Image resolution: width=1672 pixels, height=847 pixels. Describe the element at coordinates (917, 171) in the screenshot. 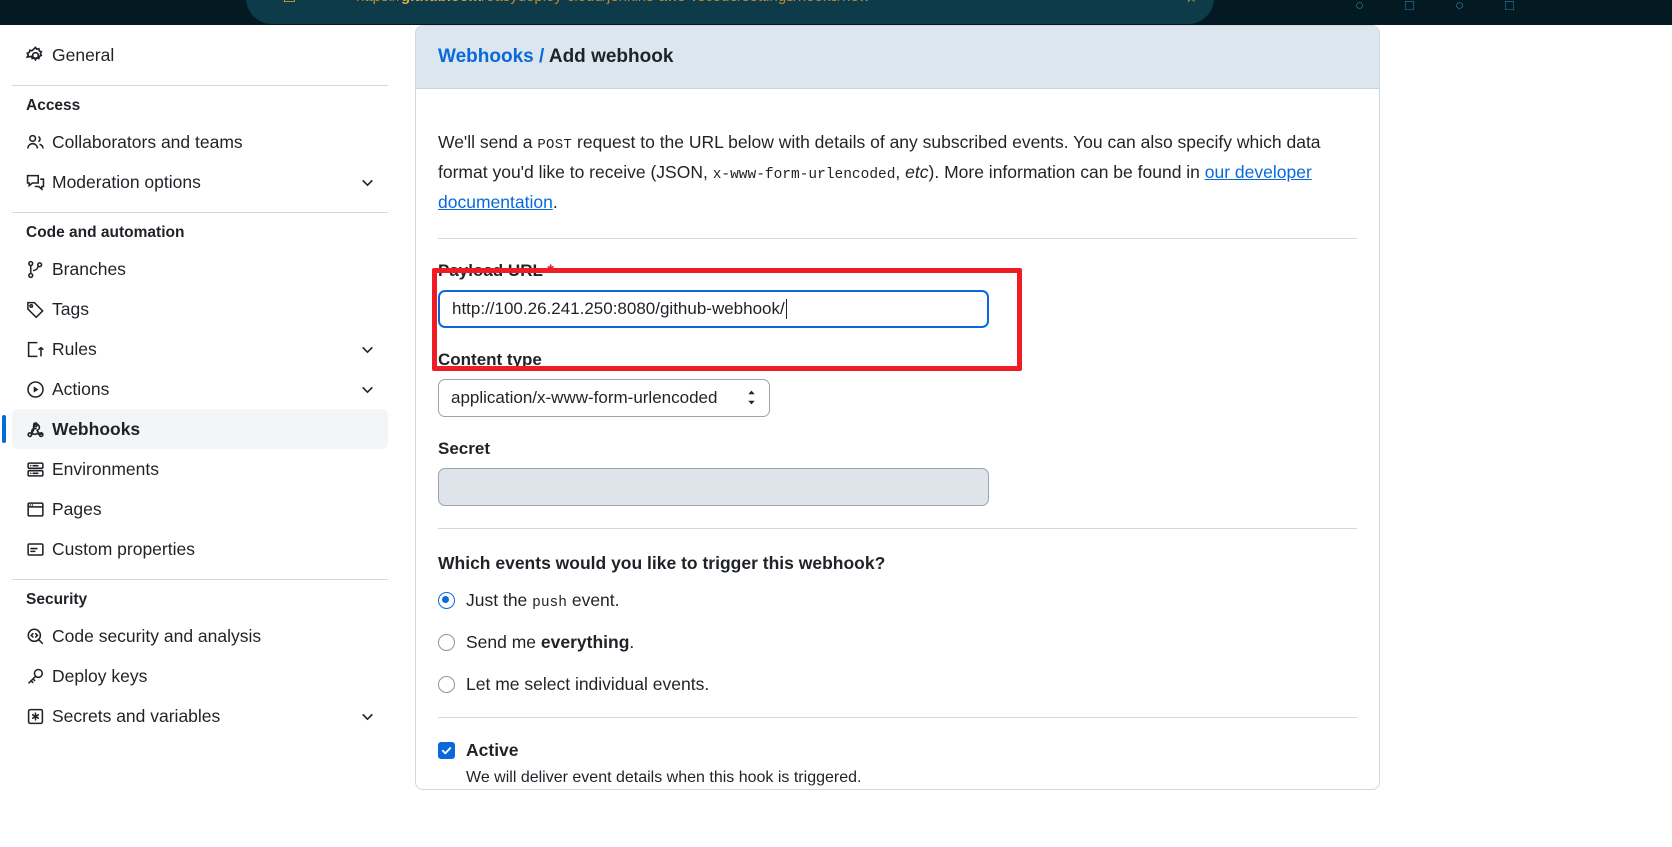

I see `intro-etc: etc` at that location.